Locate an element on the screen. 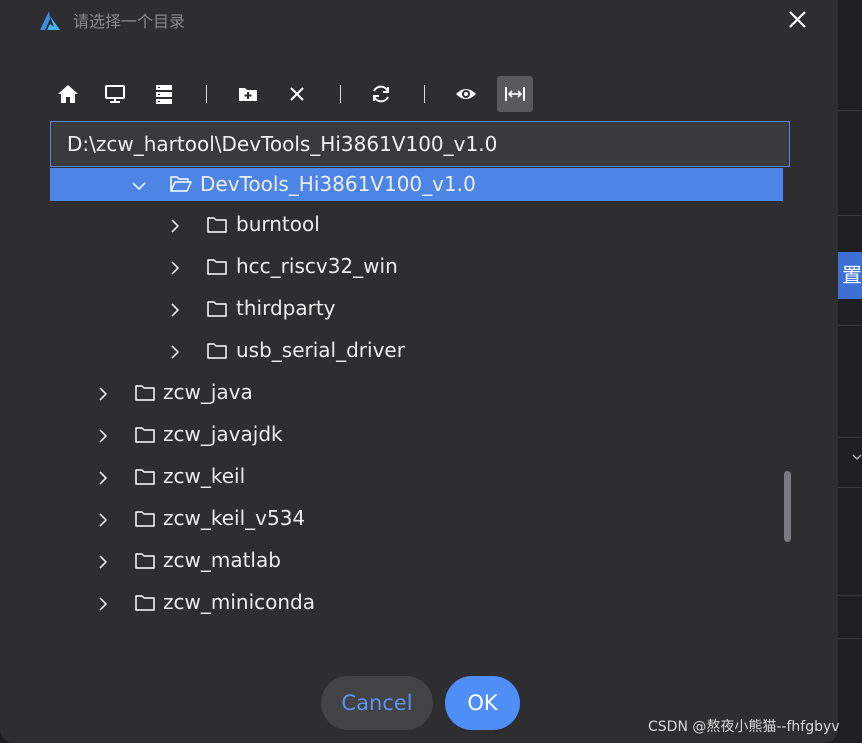 The height and width of the screenshot is (743, 862). tree-item-label: zcw_java is located at coordinates (208, 392).